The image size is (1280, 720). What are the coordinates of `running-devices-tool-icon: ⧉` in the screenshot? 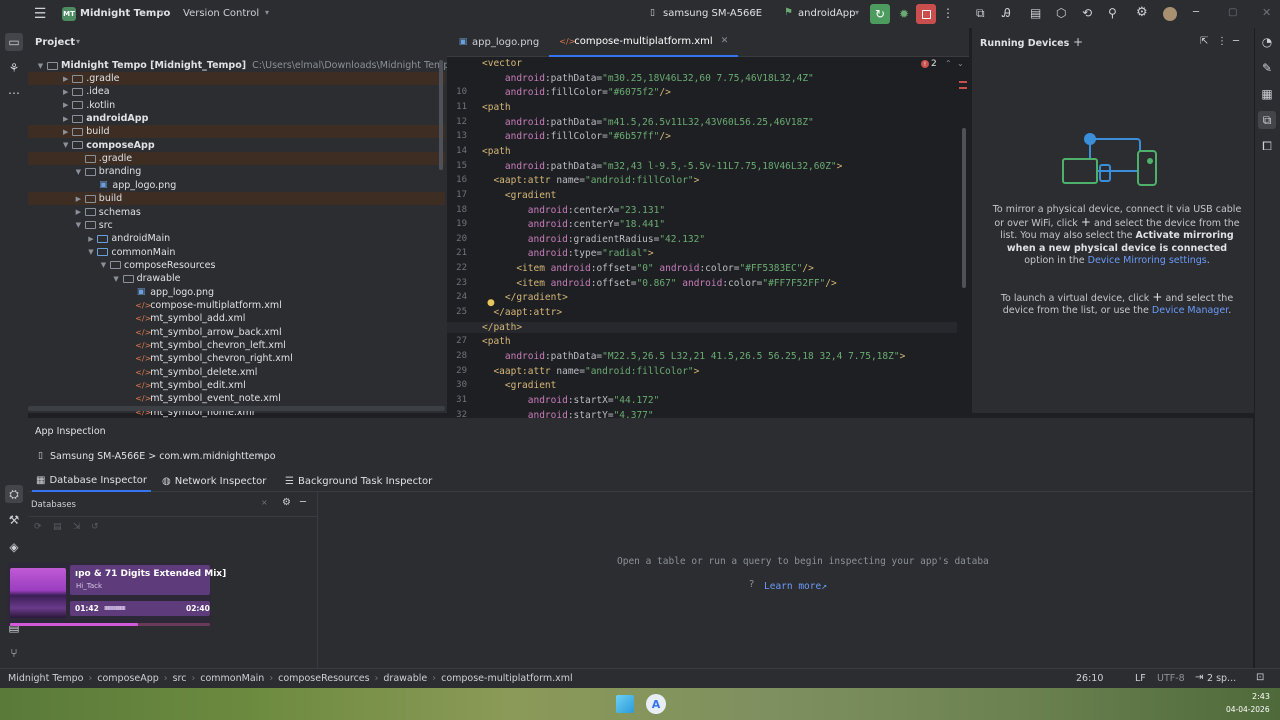 It's located at (1267, 120).